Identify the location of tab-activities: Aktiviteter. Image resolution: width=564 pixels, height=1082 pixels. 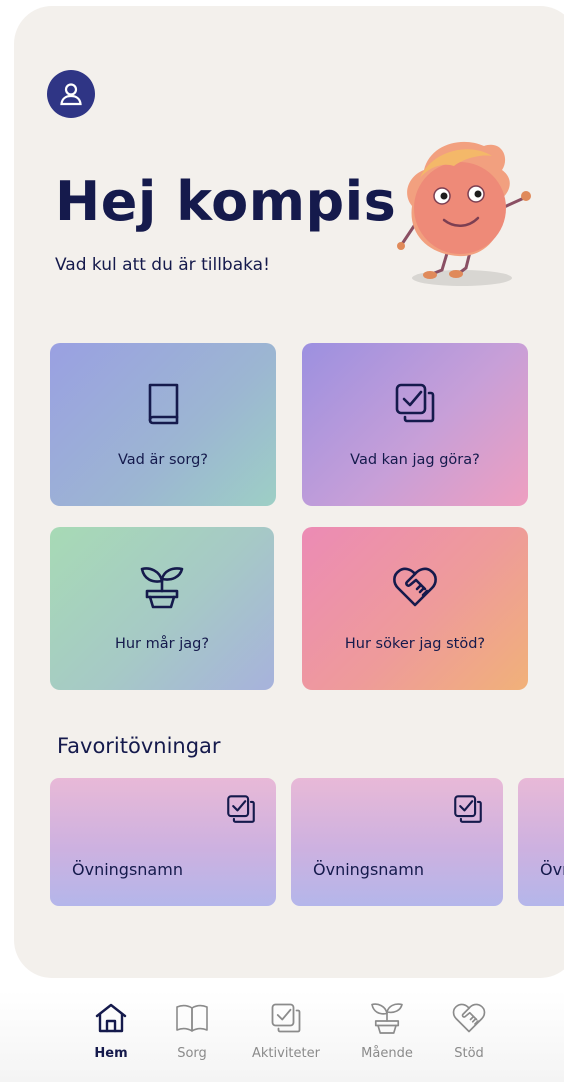
(286, 1035).